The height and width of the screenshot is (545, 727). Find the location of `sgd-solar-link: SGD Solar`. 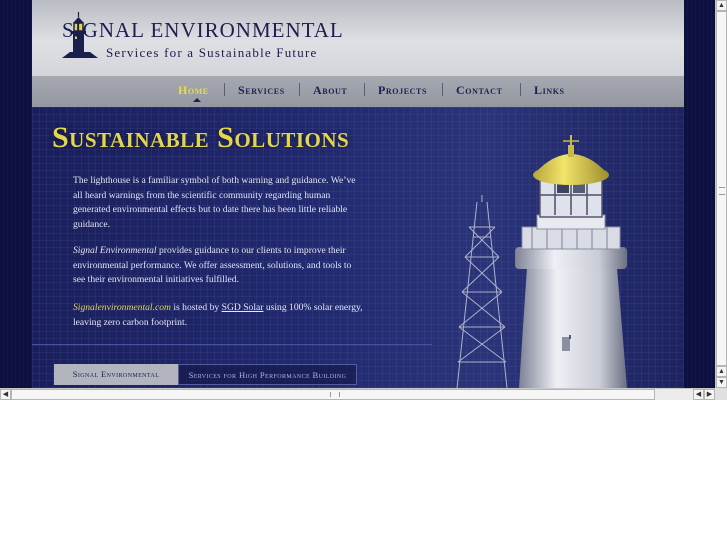

sgd-solar-link: SGD Solar is located at coordinates (243, 307).